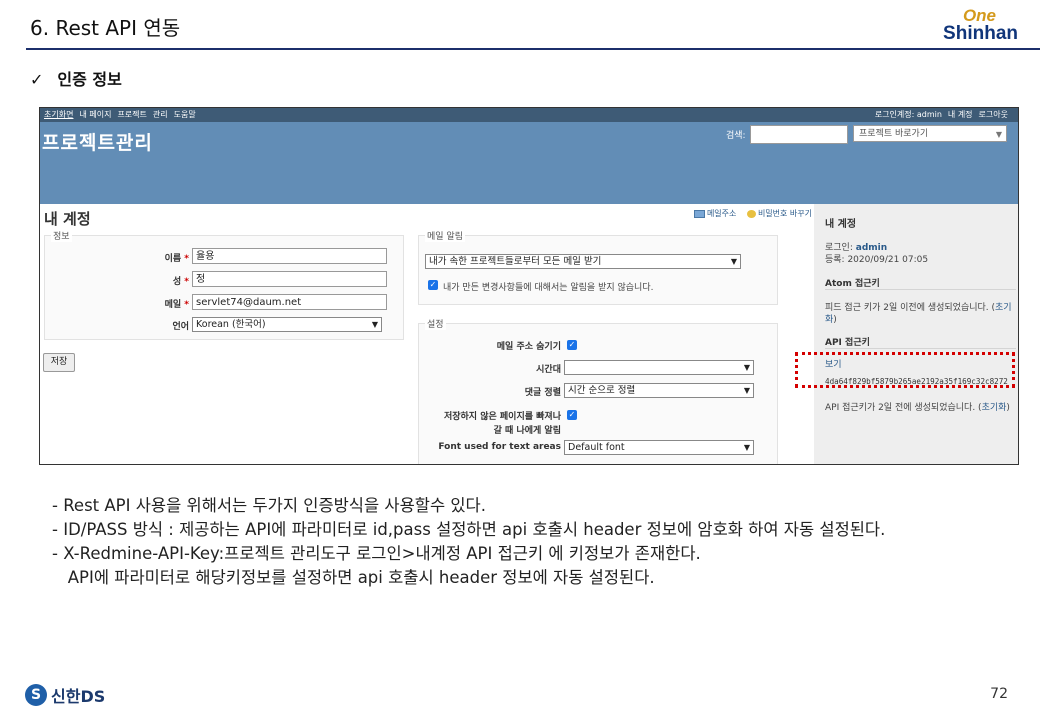  What do you see at coordinates (445, 235) in the screenshot?
I see `mail-notification-legend: 메일 알림` at bounding box center [445, 235].